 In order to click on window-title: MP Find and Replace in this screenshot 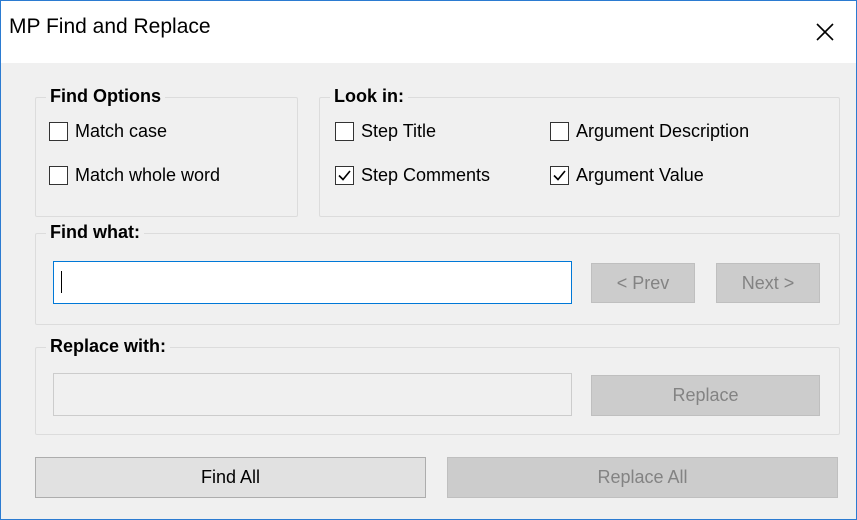, I will do `click(110, 26)`.